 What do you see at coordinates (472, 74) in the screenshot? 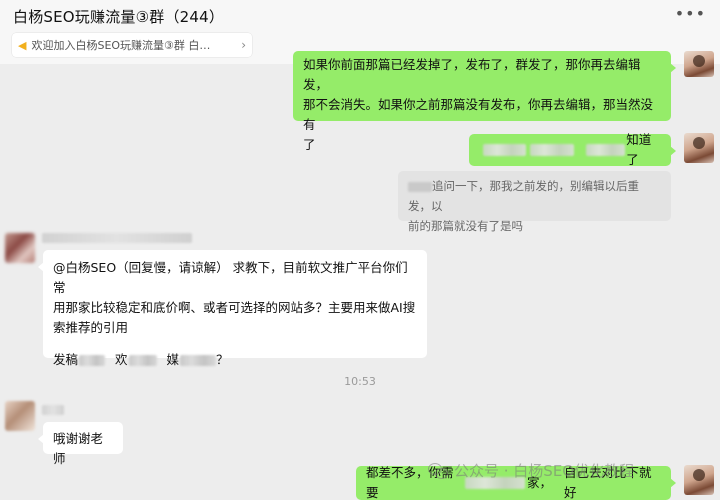
I see `message-line: 如果你前面那篇已经发掉了，发布了，群发了，那你再去编辑发，` at bounding box center [472, 74].